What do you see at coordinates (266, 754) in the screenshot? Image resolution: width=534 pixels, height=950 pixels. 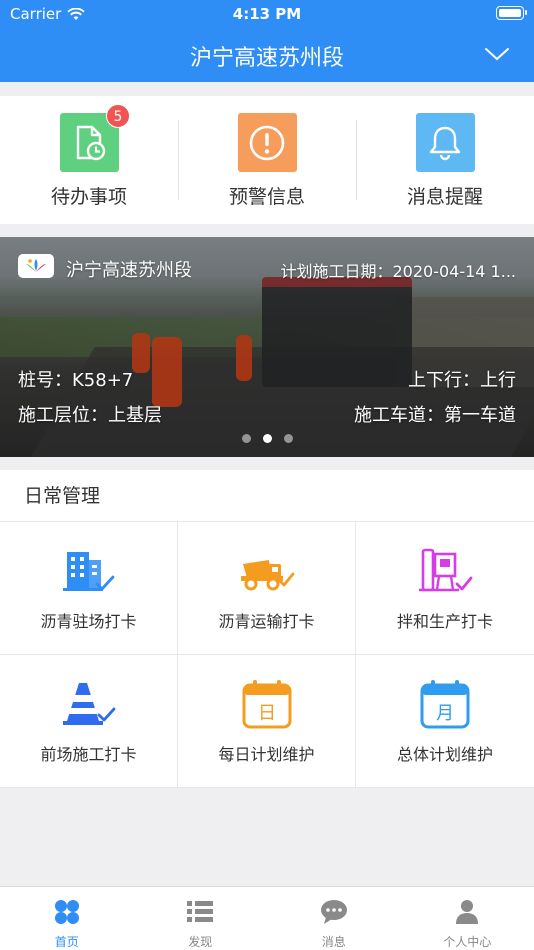 I see `grid-item-label: 每日计划维护` at bounding box center [266, 754].